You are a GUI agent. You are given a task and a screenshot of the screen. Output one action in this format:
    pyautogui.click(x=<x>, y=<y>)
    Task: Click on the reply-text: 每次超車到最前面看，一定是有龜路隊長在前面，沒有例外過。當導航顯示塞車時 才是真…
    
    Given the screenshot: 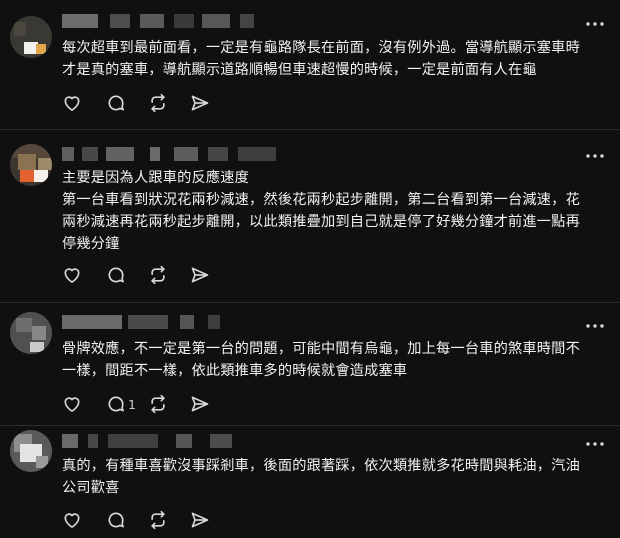 What is the action you would take?
    pyautogui.click(x=334, y=59)
    